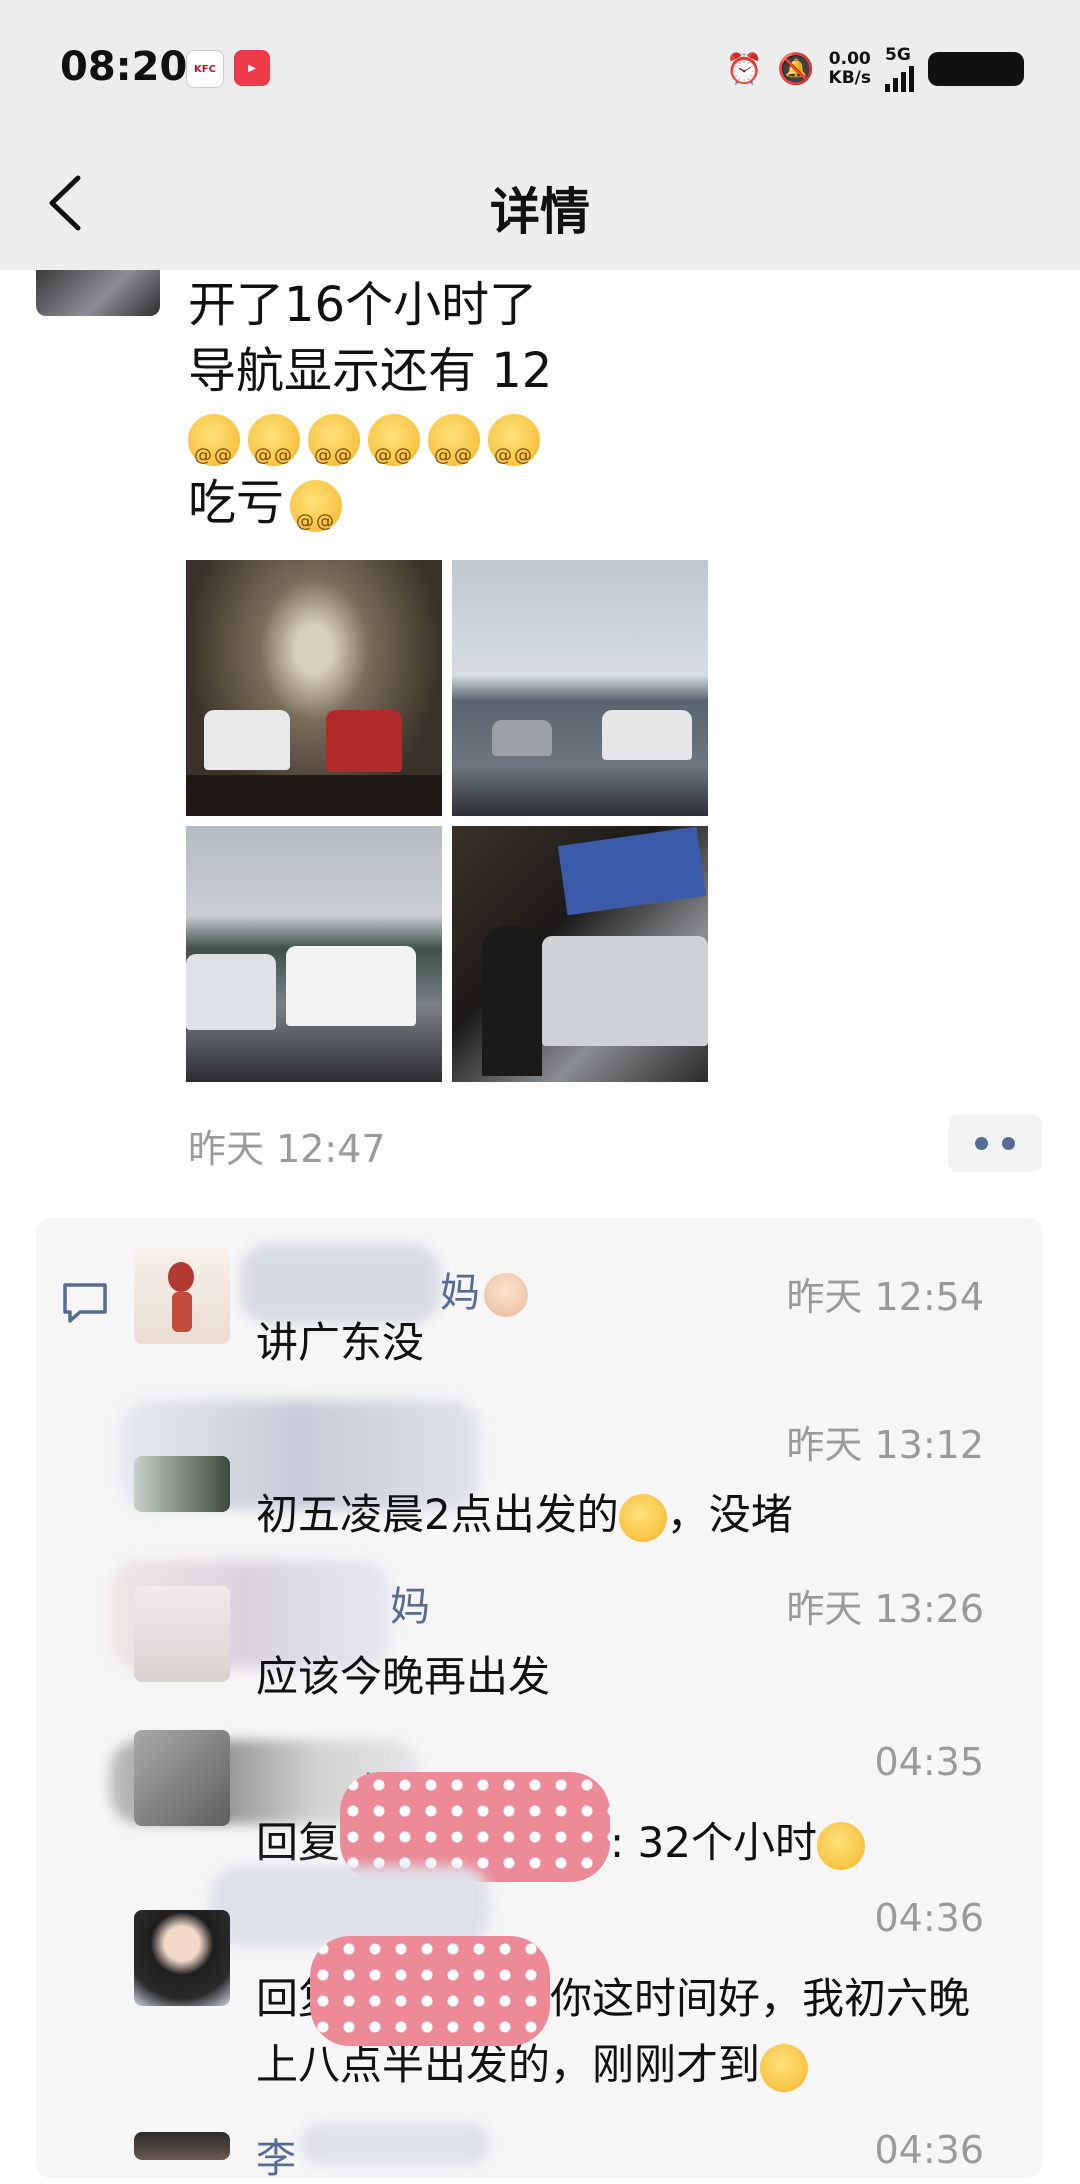  I want to click on comment-text-main: : 32个小时, so click(713, 1842).